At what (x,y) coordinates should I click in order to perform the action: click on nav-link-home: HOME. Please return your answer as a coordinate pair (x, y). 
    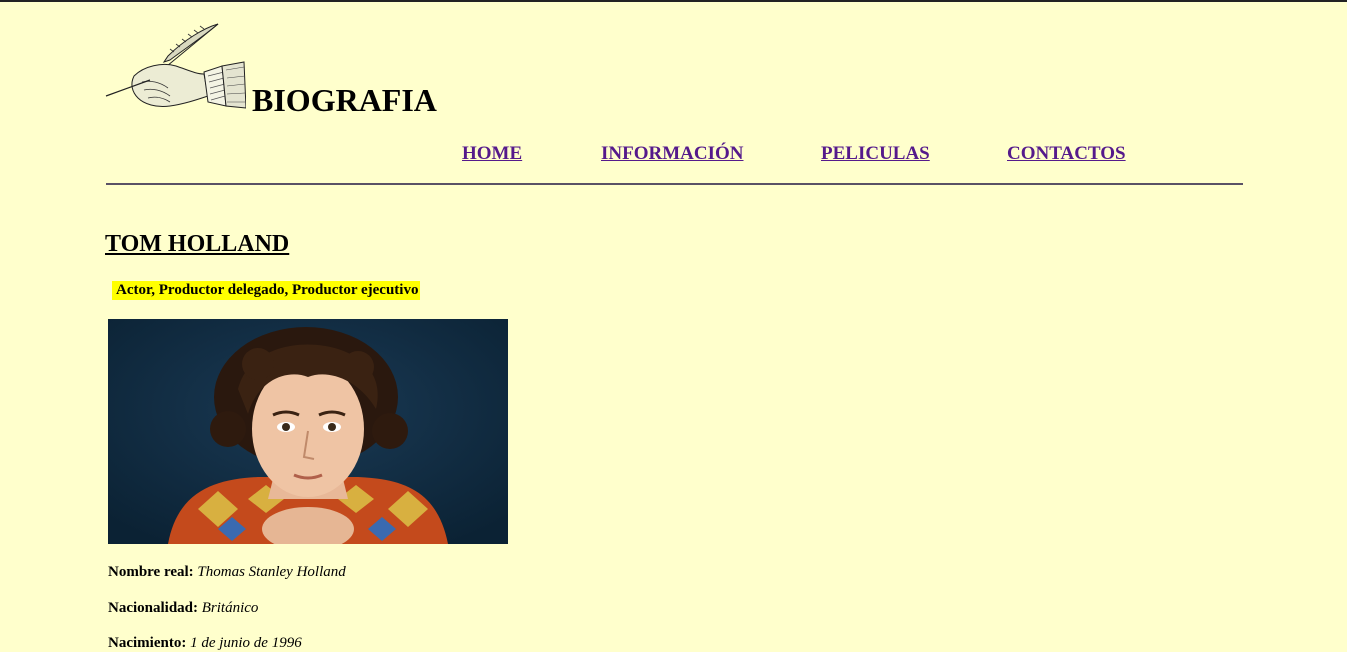
    Looking at the image, I should click on (492, 154).